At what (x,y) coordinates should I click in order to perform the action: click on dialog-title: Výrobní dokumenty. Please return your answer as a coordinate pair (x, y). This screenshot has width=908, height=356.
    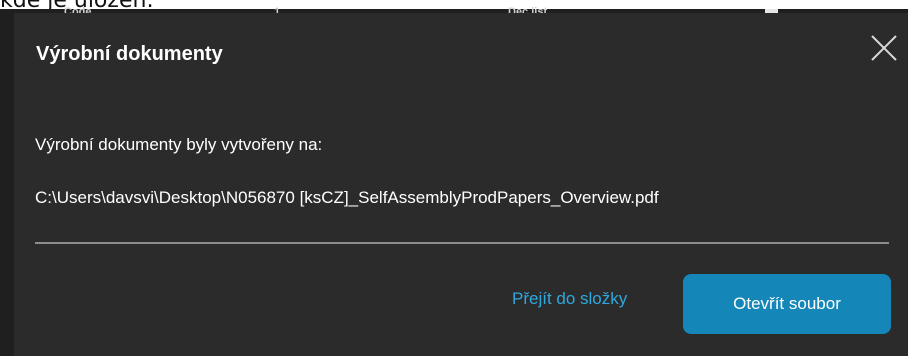
    Looking at the image, I should click on (129, 54).